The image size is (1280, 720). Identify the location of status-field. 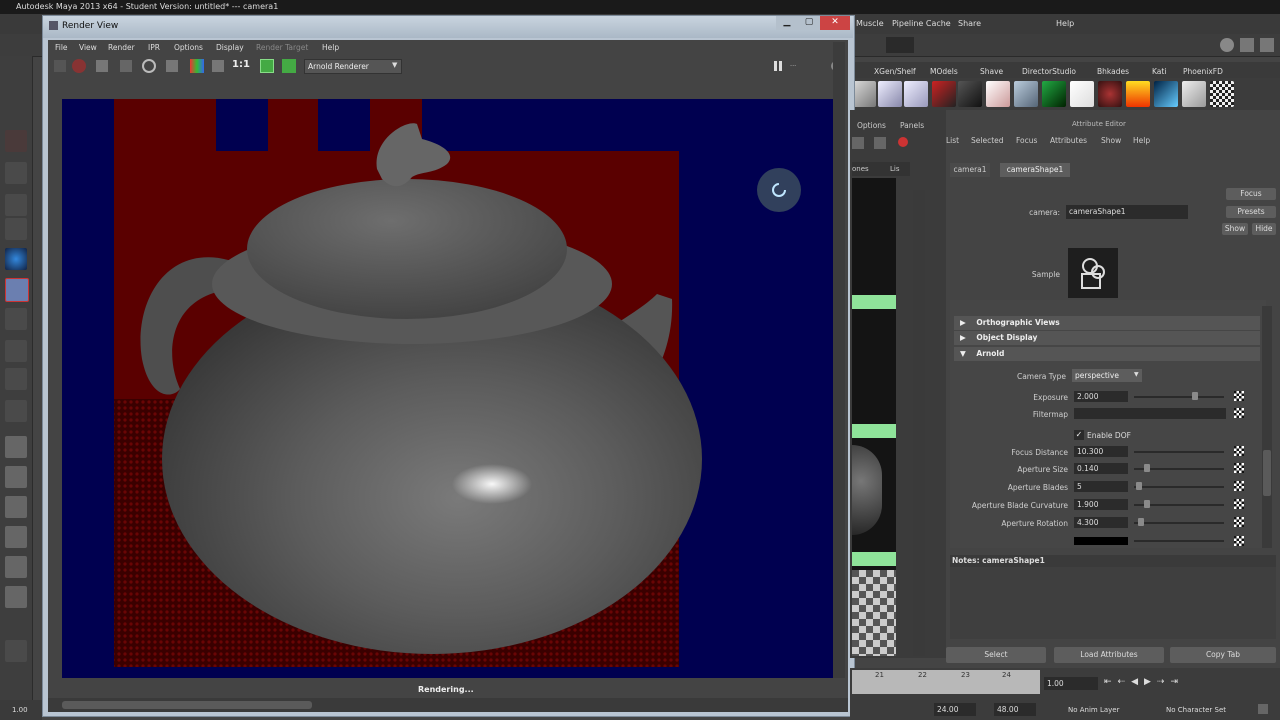
(900, 45).